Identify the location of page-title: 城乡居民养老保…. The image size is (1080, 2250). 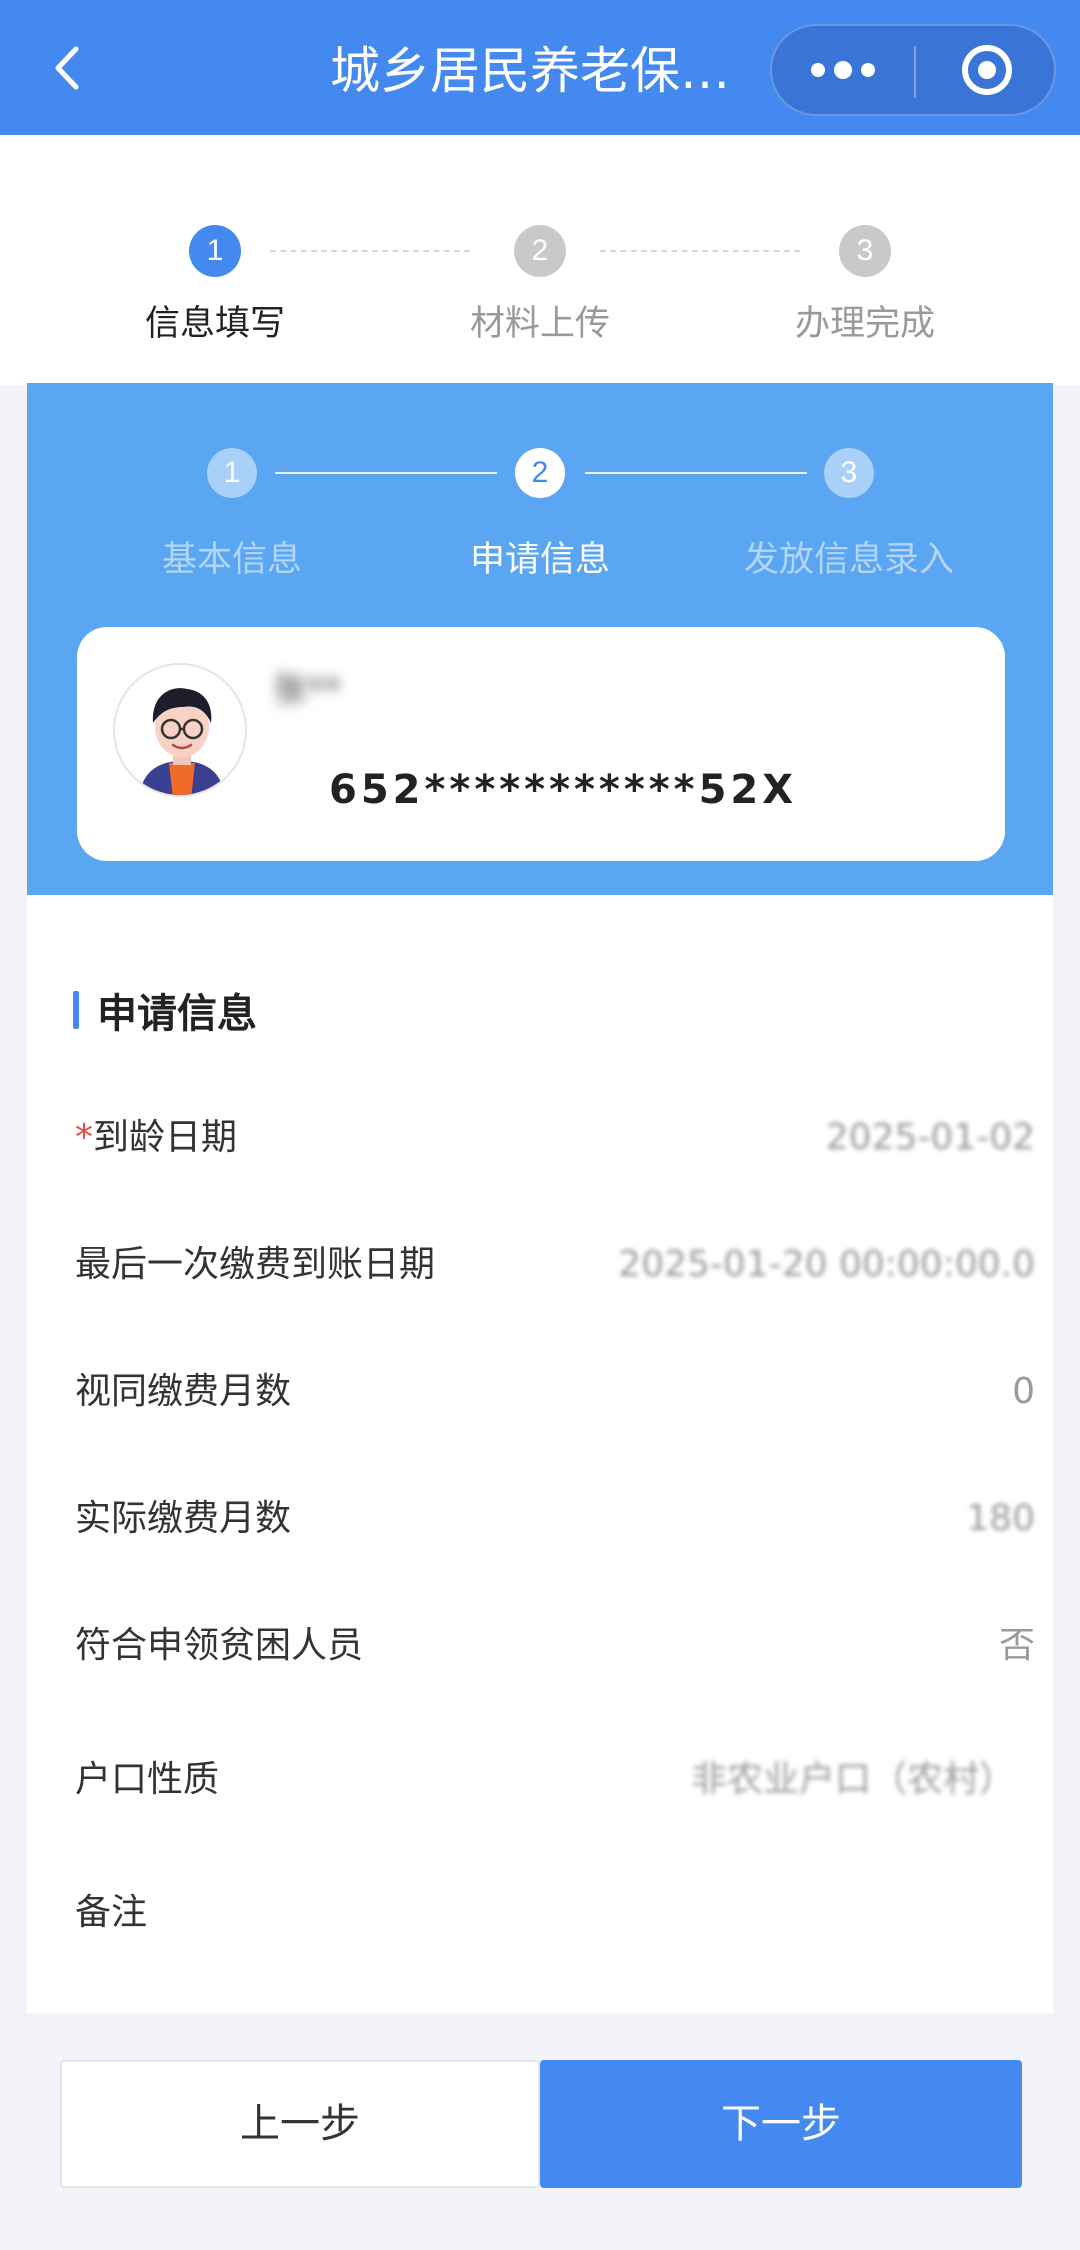
(530, 71).